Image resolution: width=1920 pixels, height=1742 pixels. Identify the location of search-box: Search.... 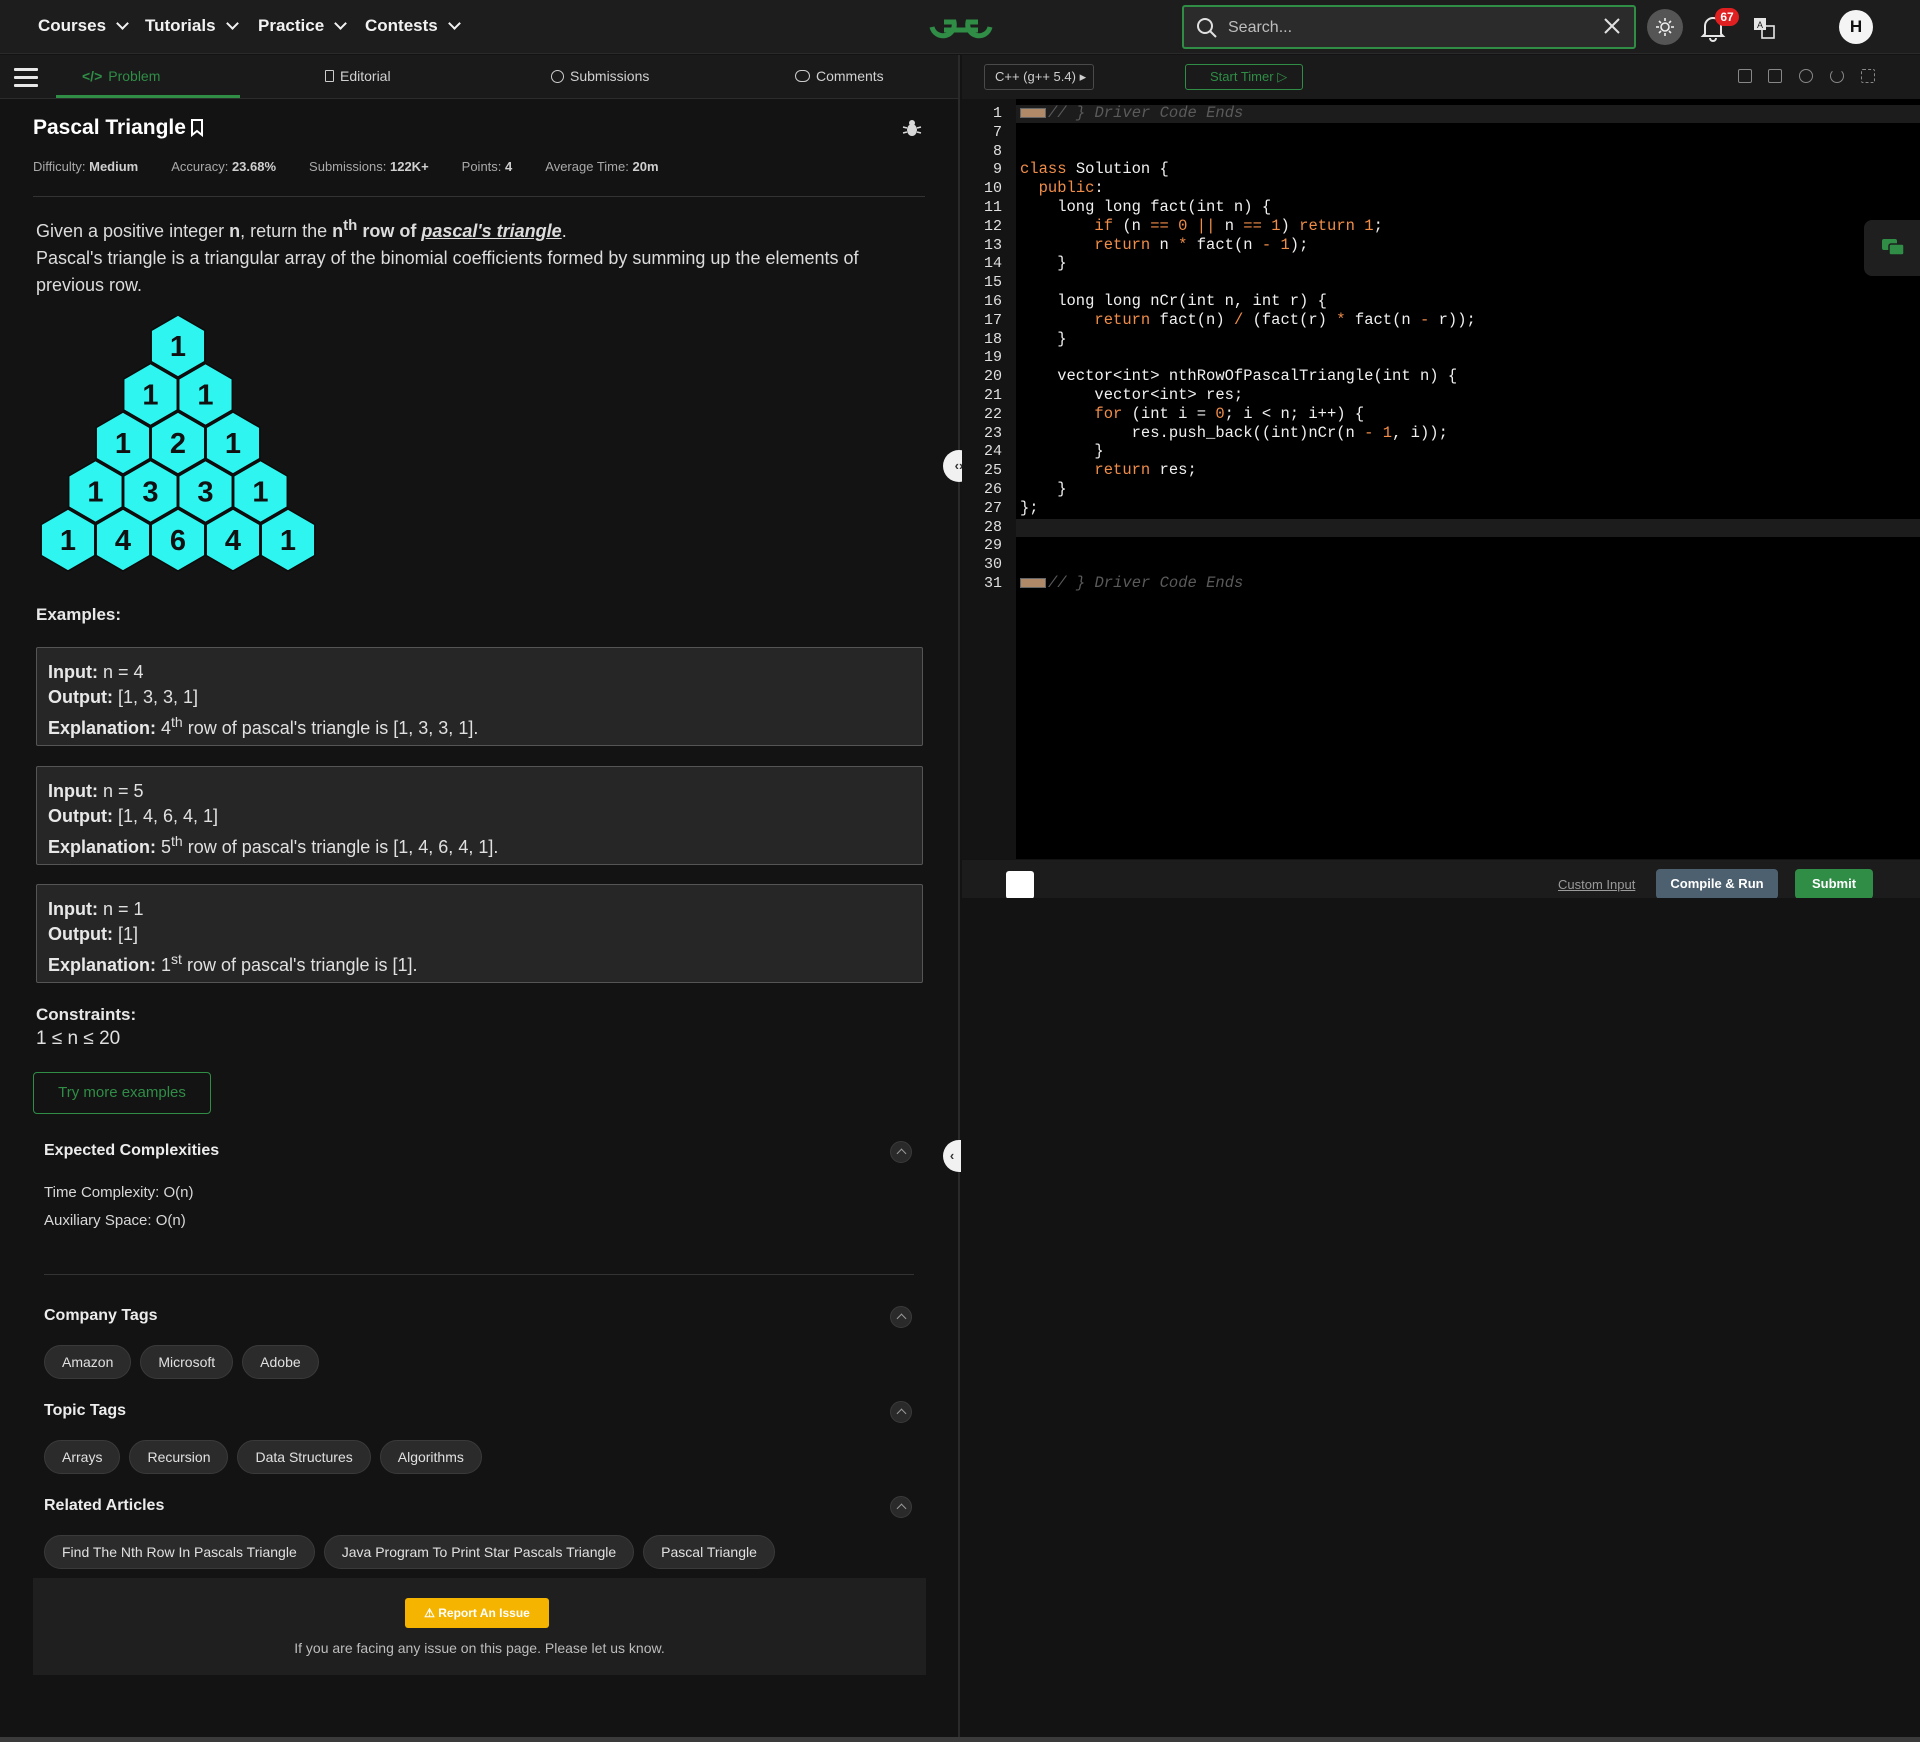
(1409, 27).